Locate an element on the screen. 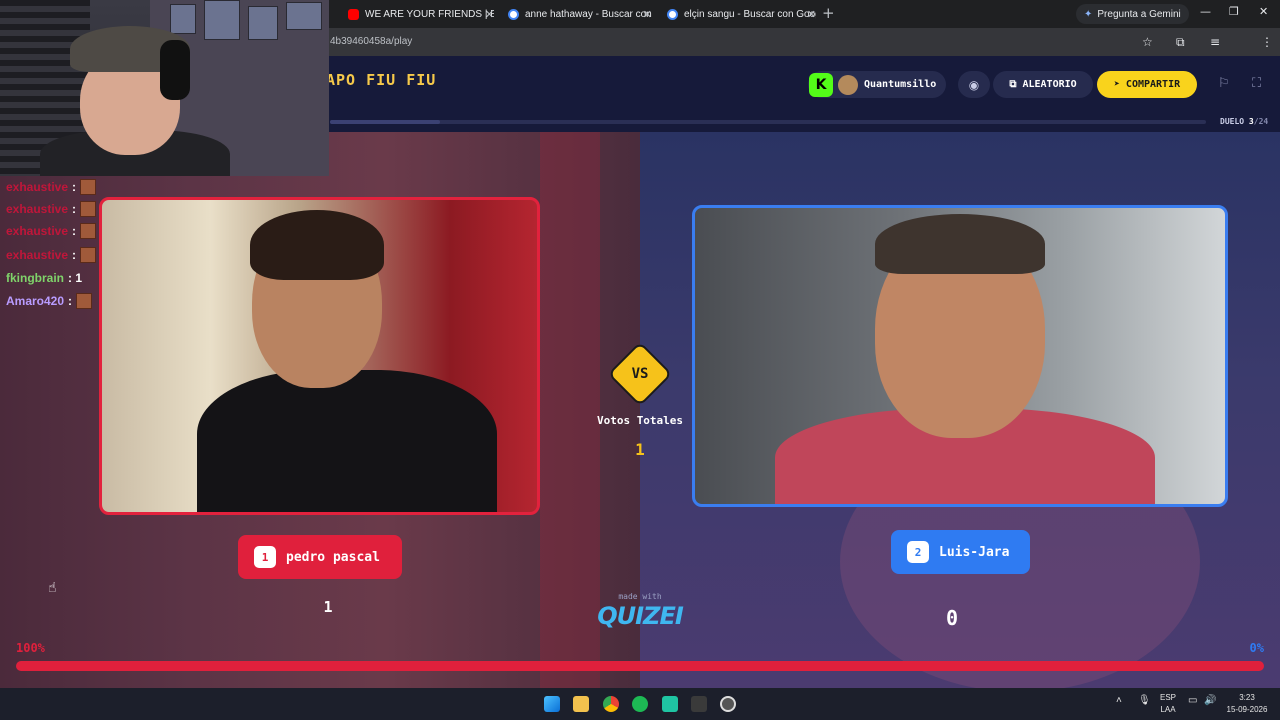 This screenshot has width=1280, height=720. duel-total: /24 is located at coordinates (1261, 121).